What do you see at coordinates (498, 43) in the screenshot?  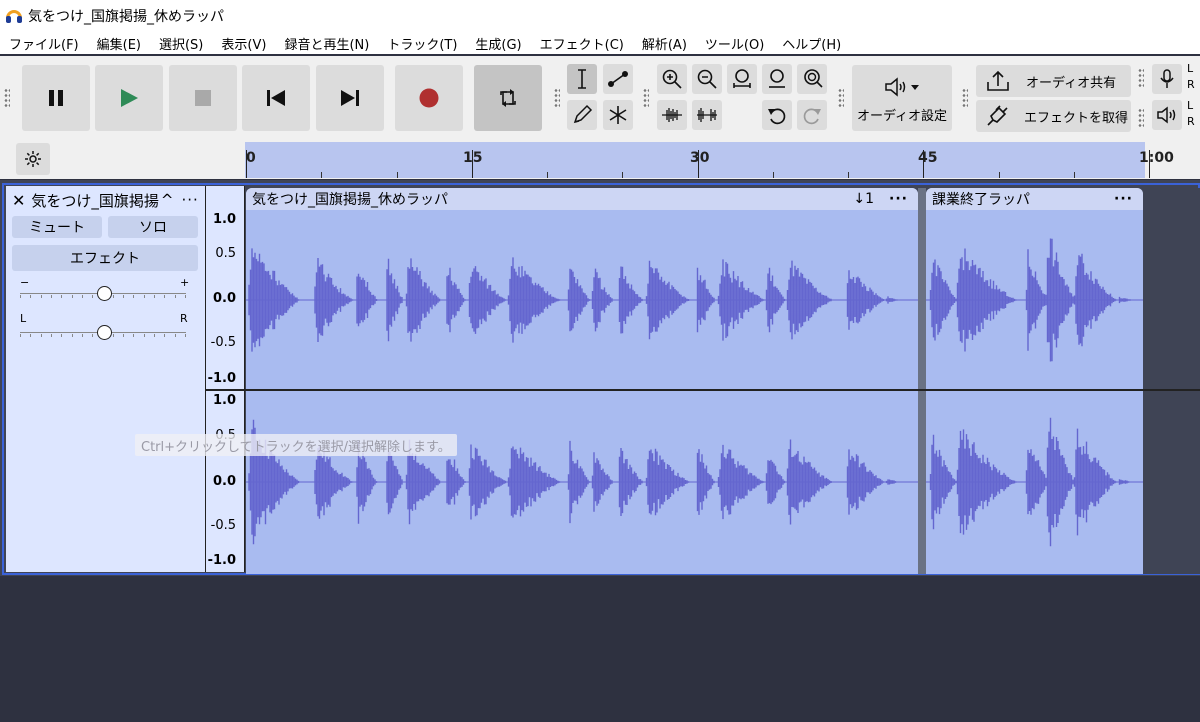 I see `menu-generate: 生成(G)` at bounding box center [498, 43].